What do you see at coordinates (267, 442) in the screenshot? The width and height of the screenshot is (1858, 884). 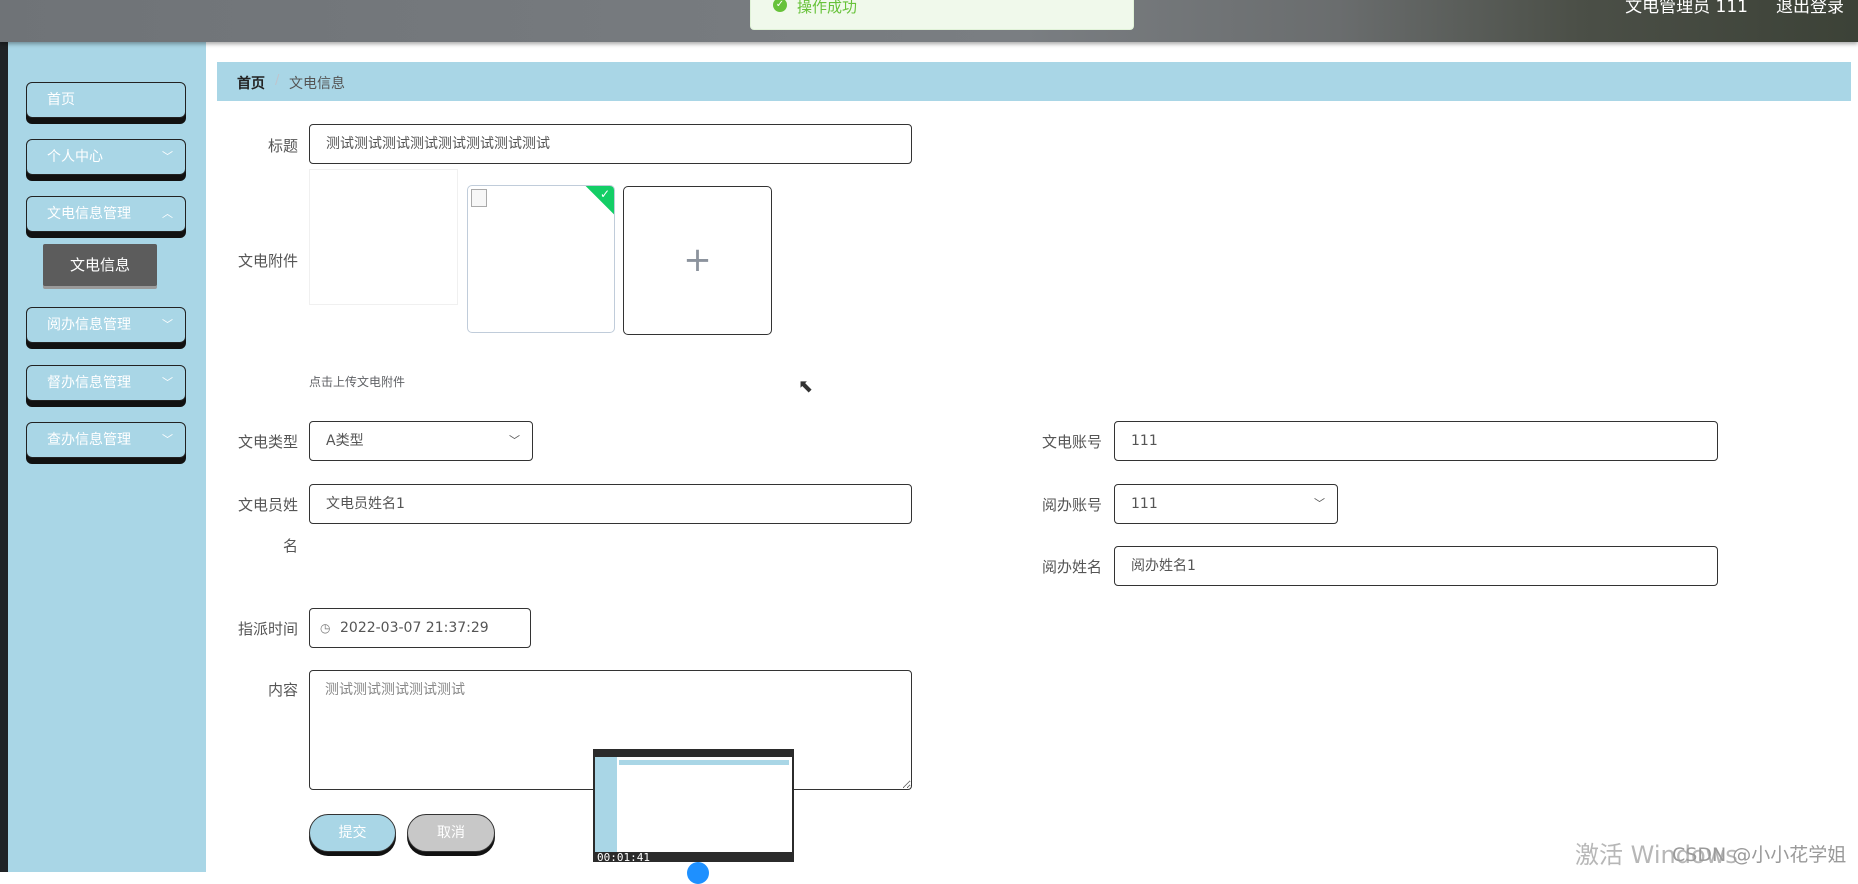 I see `type-label: 文电类型` at bounding box center [267, 442].